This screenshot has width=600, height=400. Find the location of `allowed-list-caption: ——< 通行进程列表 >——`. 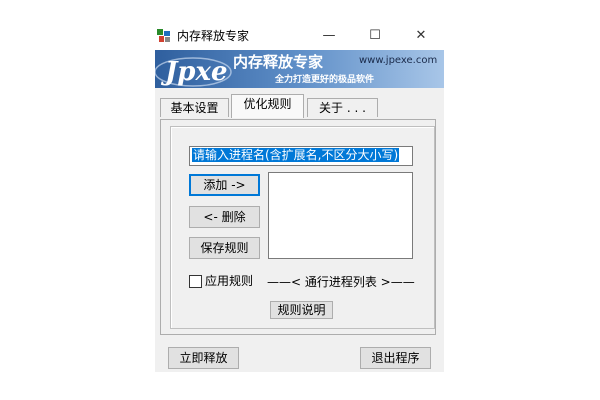

allowed-list-caption: ——< 通行进程列表 >—— is located at coordinates (341, 282).